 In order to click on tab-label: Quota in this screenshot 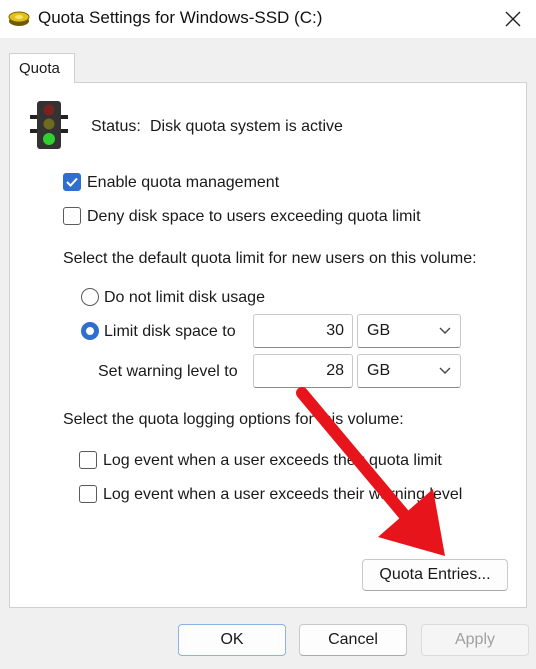, I will do `click(39, 68)`.